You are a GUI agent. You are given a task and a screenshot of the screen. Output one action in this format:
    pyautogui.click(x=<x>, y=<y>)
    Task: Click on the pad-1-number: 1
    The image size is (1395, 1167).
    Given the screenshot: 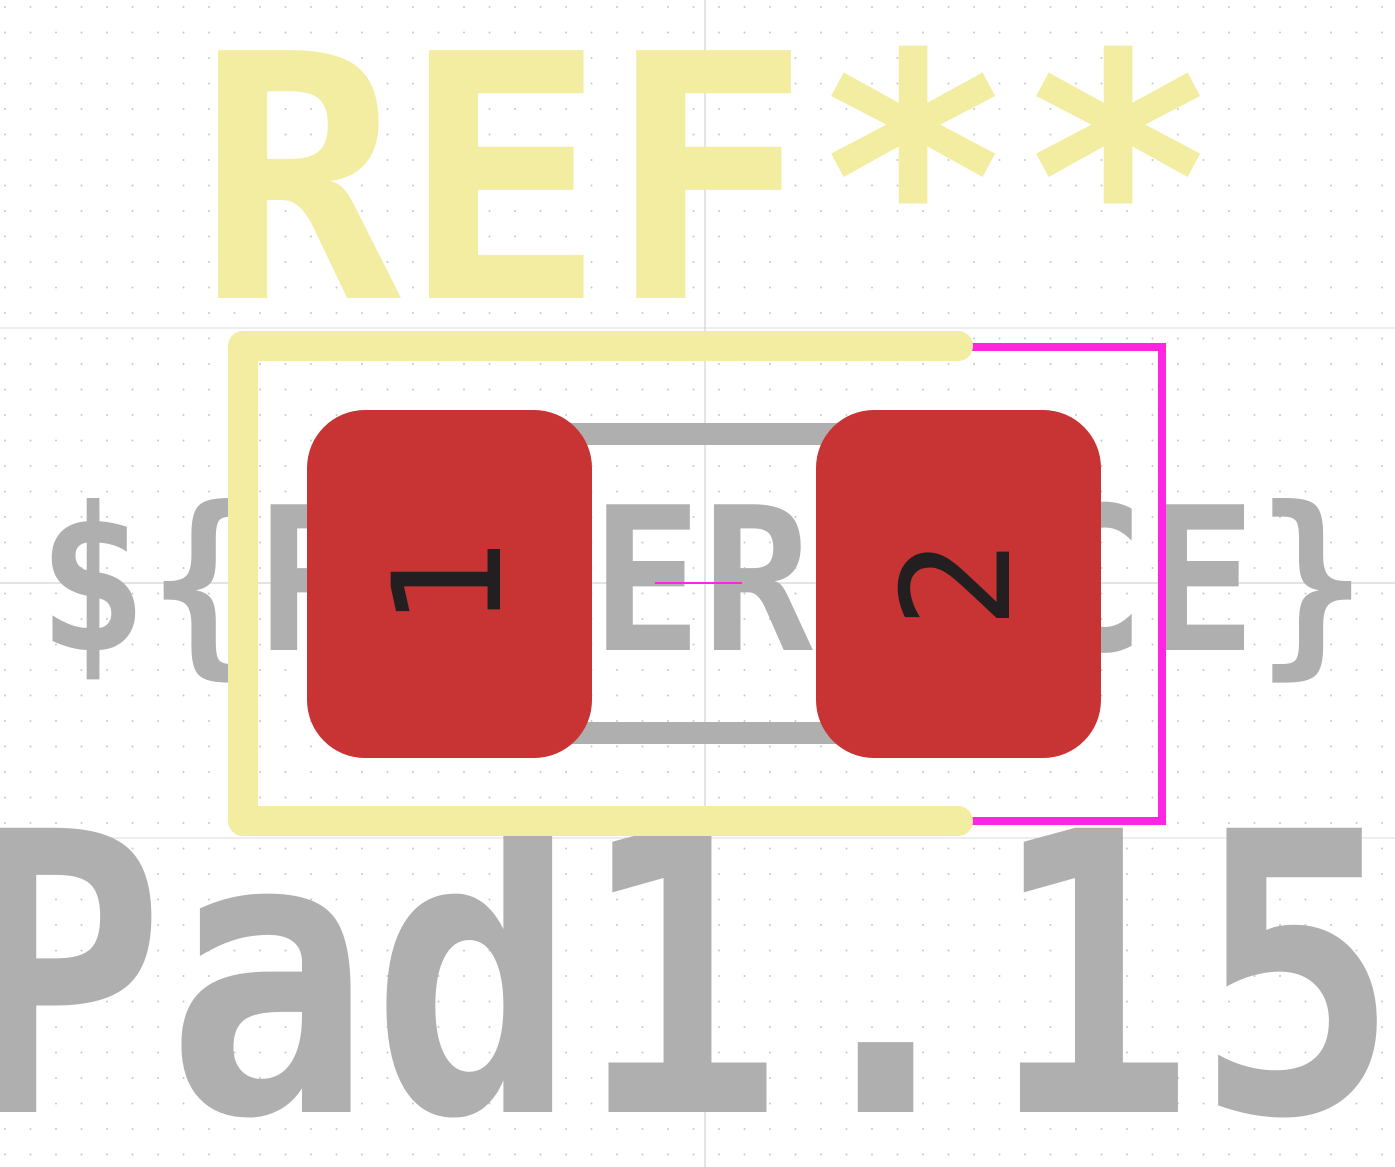 What is the action you would take?
    pyautogui.click(x=449, y=584)
    